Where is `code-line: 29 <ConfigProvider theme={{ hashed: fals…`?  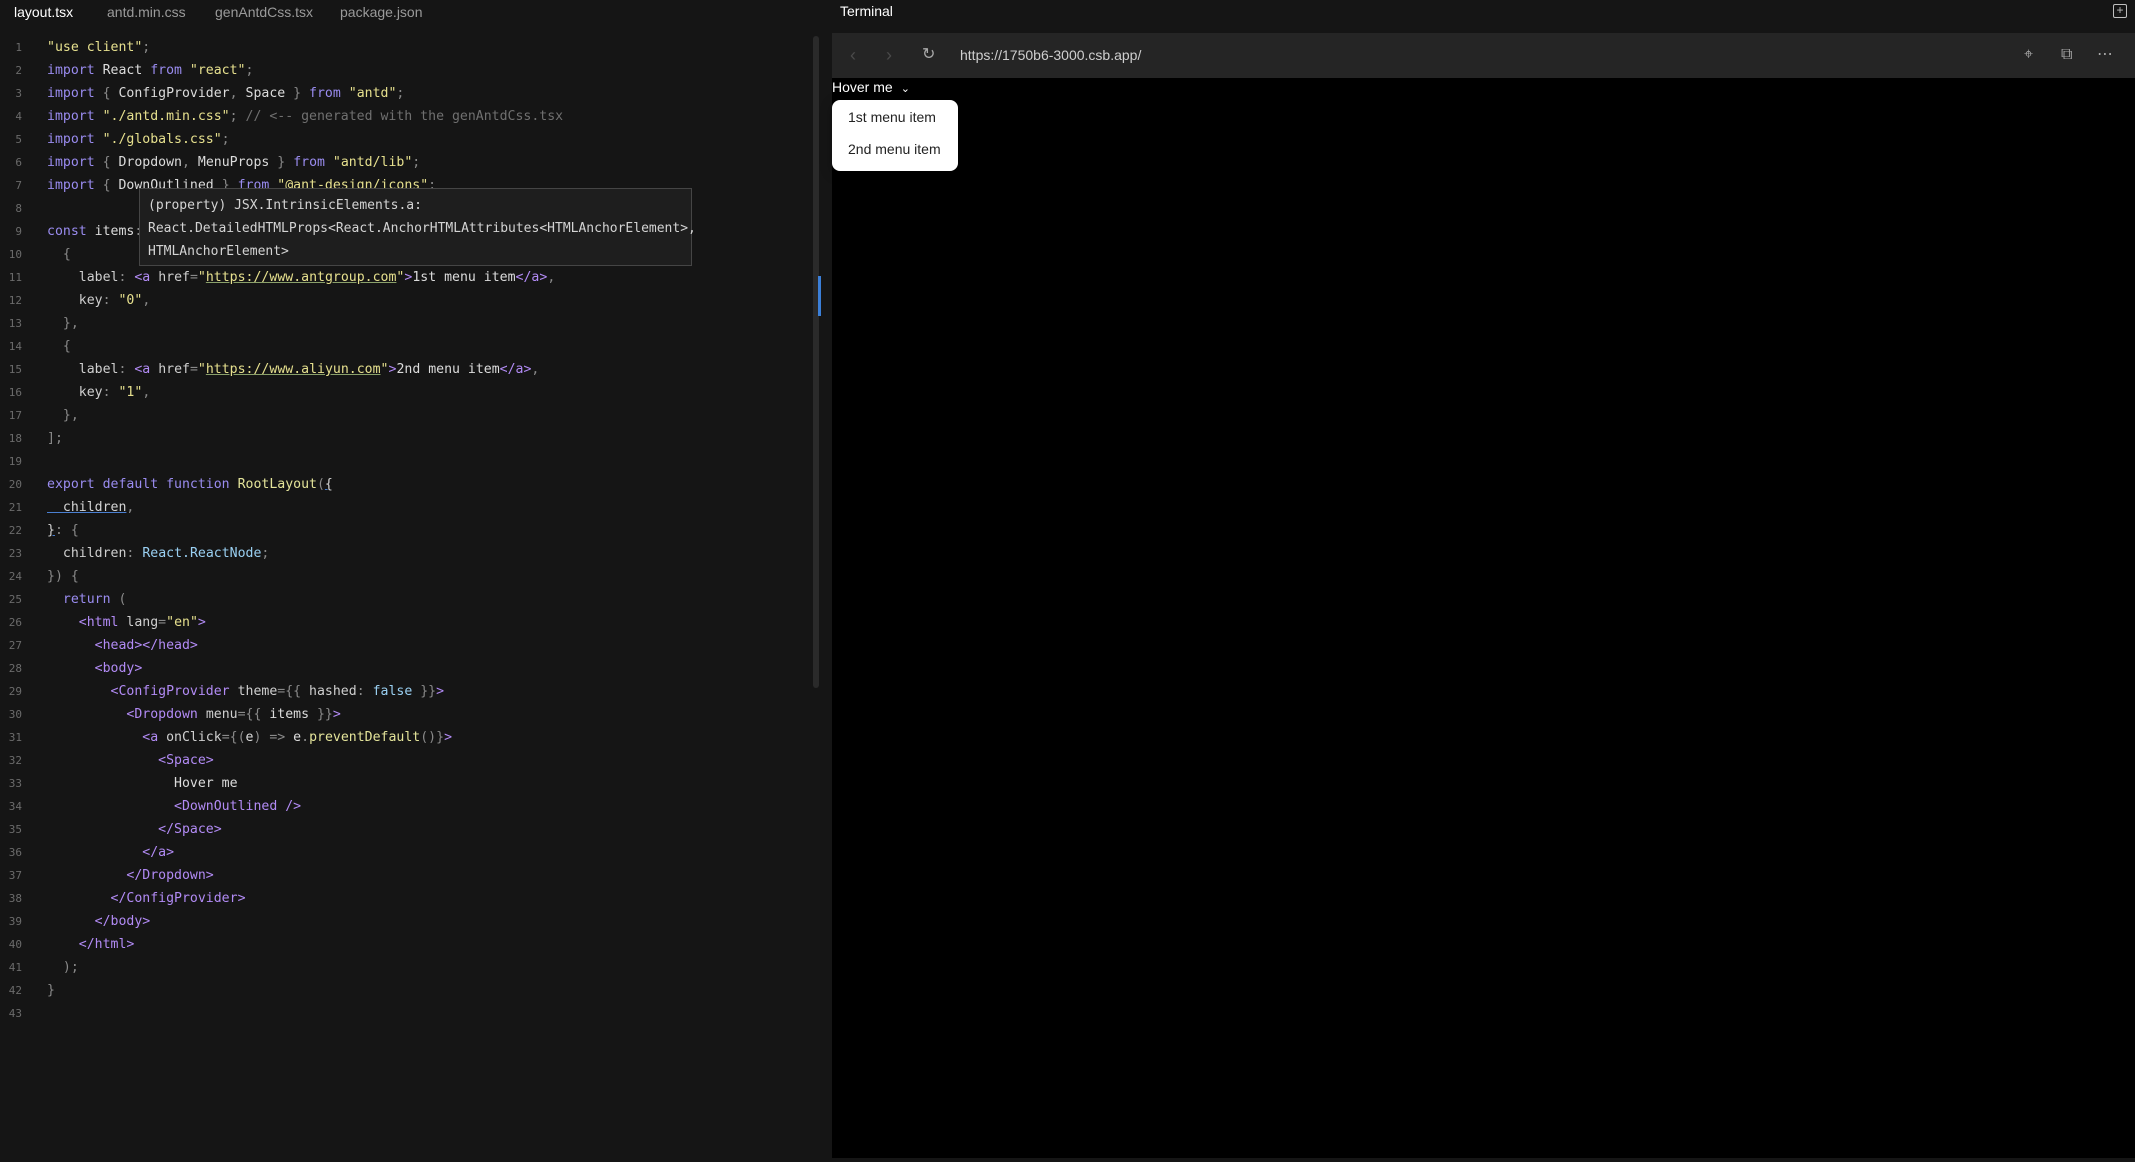
code-line: 29 <ConfigProvider theme={{ hashed: fals… is located at coordinates (408, 691).